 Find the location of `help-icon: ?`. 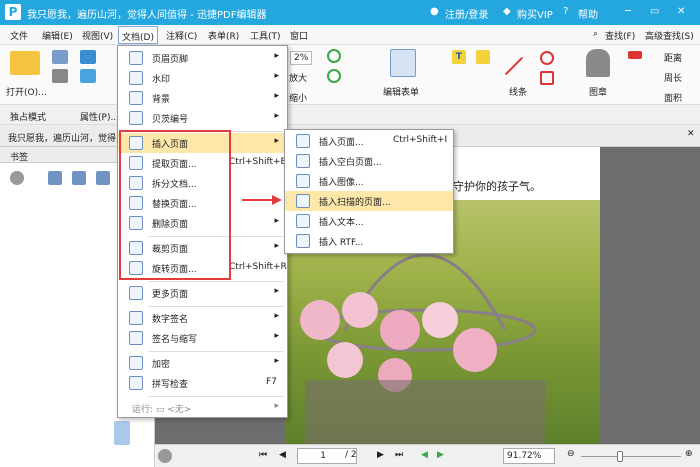

help-icon: ? is located at coordinates (565, 11).